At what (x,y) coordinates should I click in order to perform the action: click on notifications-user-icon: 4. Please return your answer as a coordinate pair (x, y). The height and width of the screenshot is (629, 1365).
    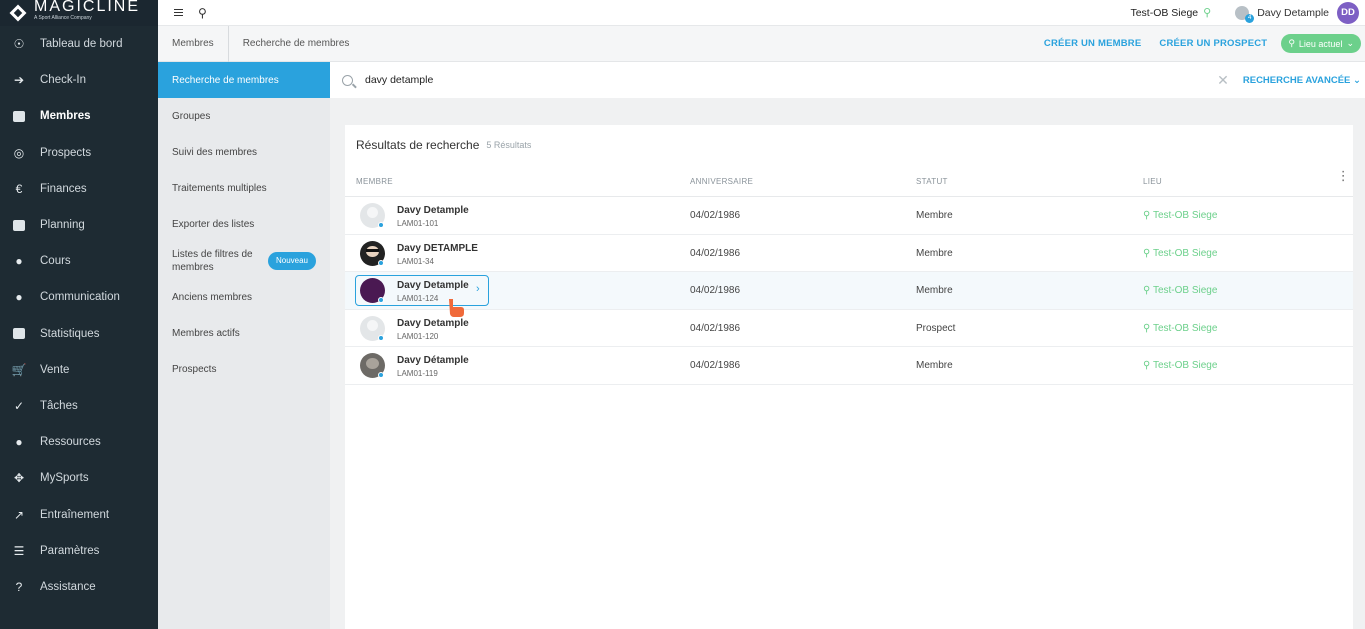
    Looking at the image, I should click on (1245, 14).